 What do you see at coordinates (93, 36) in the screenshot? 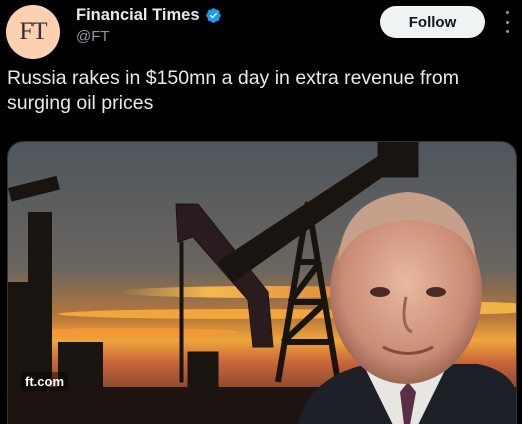
I see `handle: @FT` at bounding box center [93, 36].